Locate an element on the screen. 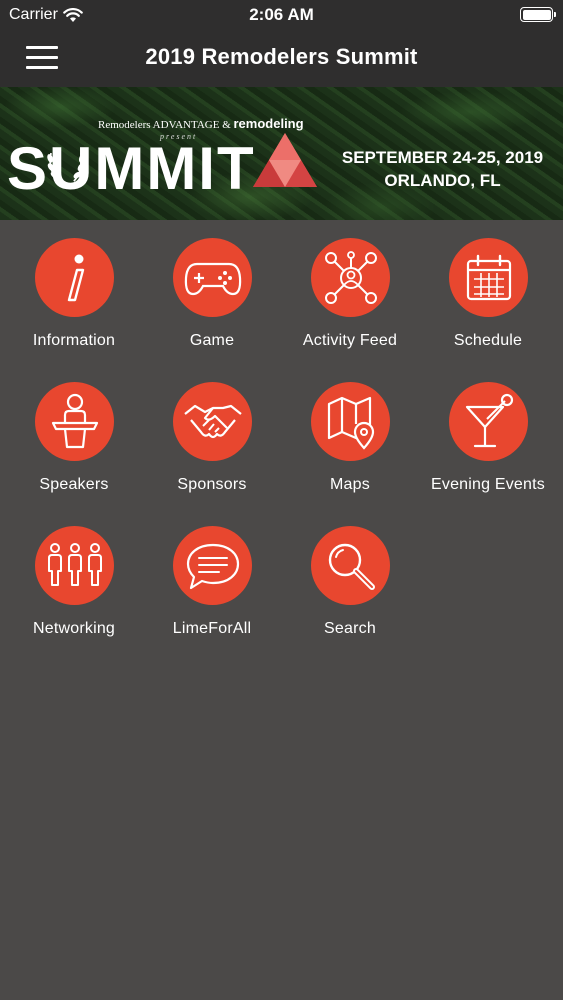 The image size is (563, 1000). tile-sponsors: Sponsors is located at coordinates (212, 444).